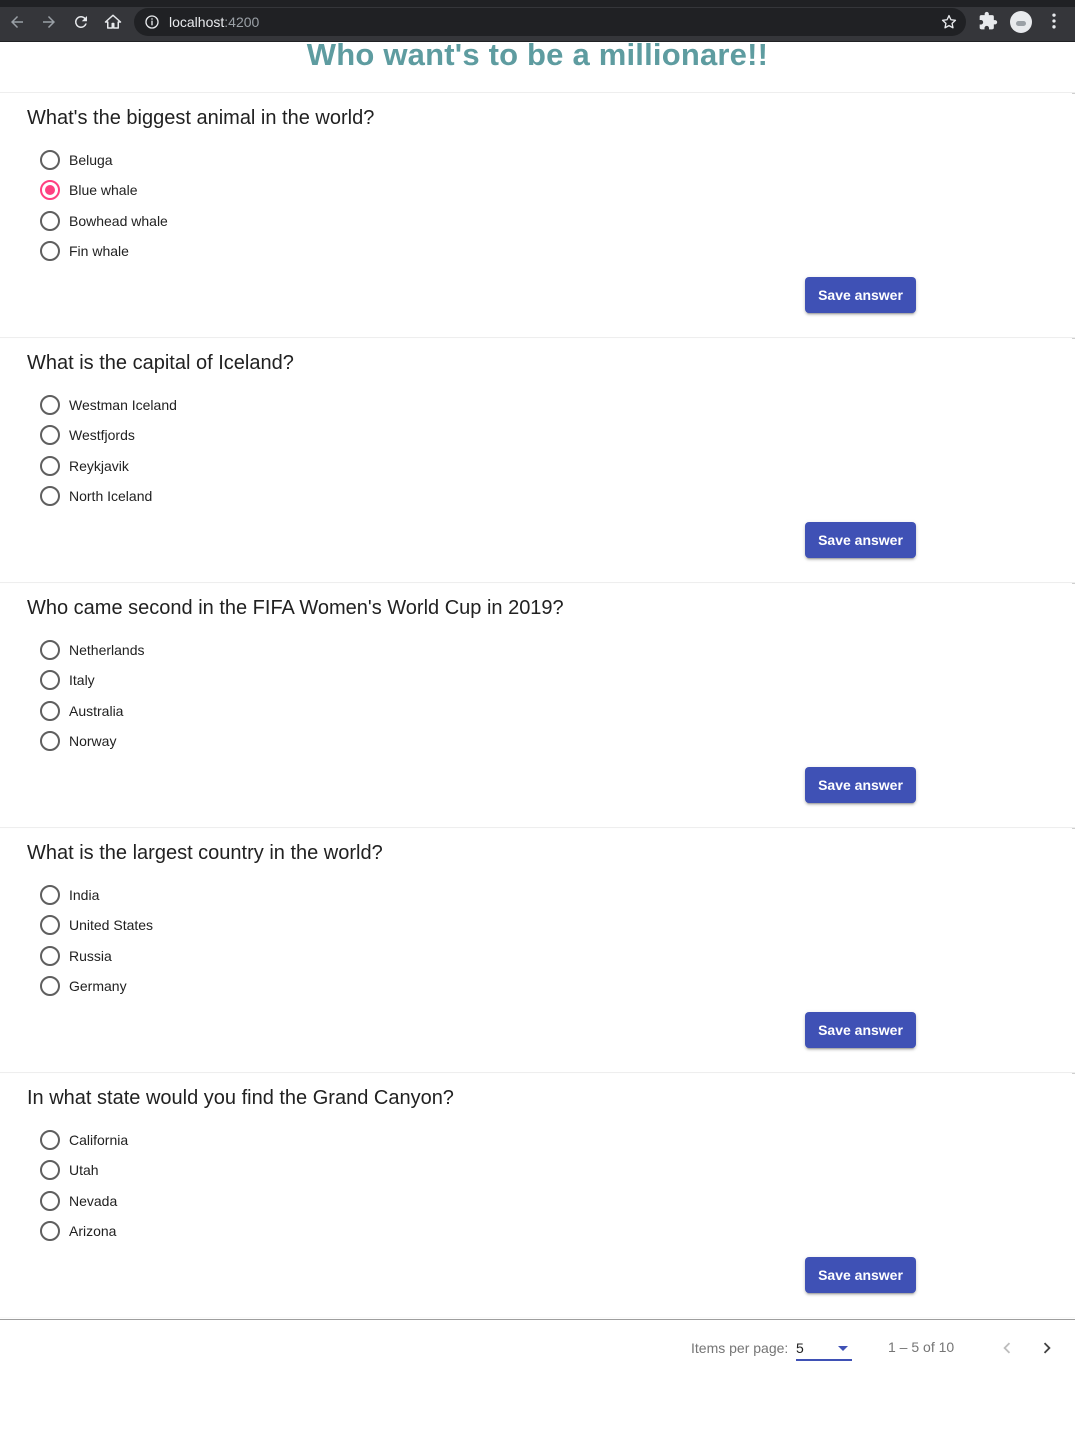 The width and height of the screenshot is (1075, 1439). What do you see at coordinates (49, 22) in the screenshot?
I see `forward-button` at bounding box center [49, 22].